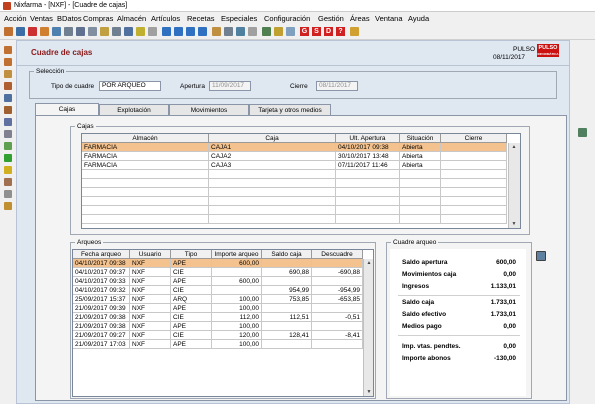 This screenshot has height=404, width=595. What do you see at coordinates (201, 18) in the screenshot?
I see `menu-recetas: Recetas` at bounding box center [201, 18].